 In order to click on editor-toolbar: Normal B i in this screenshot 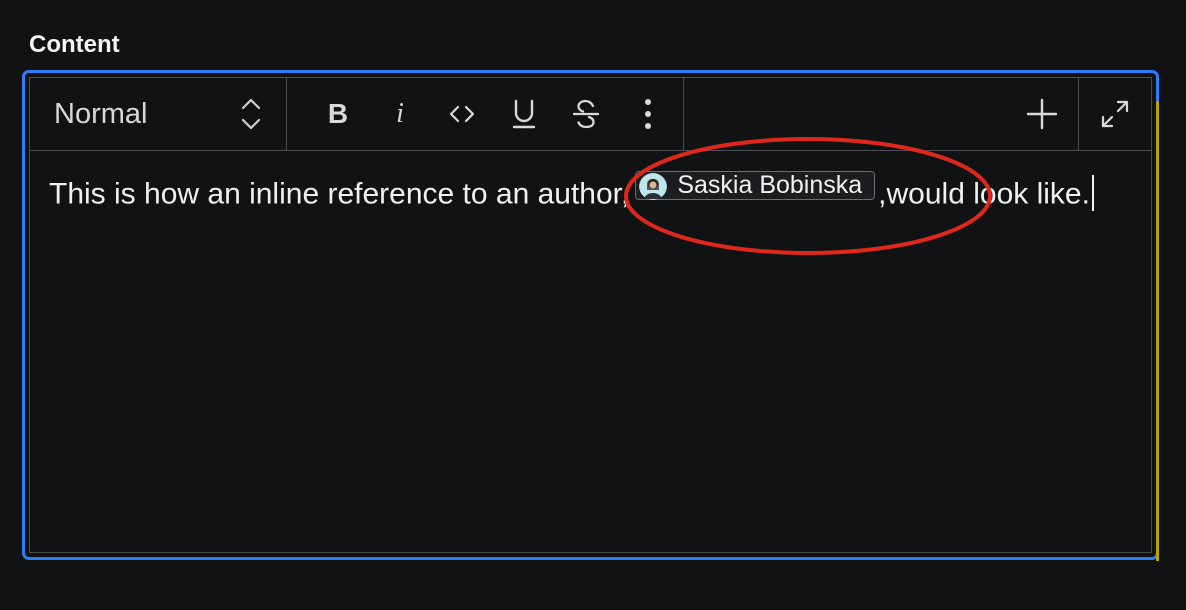, I will do `click(590, 114)`.